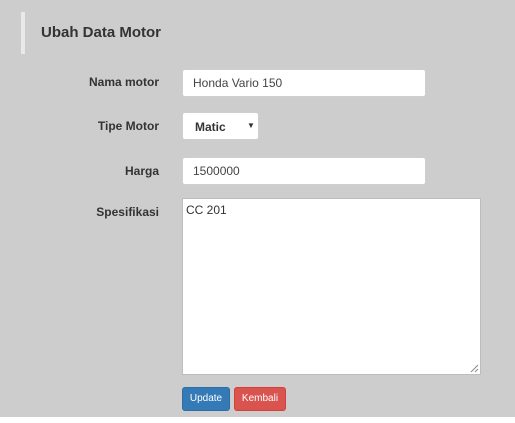 Image resolution: width=515 pixels, height=423 pixels. What do you see at coordinates (206, 399) in the screenshot?
I see `update-button: Update` at bounding box center [206, 399].